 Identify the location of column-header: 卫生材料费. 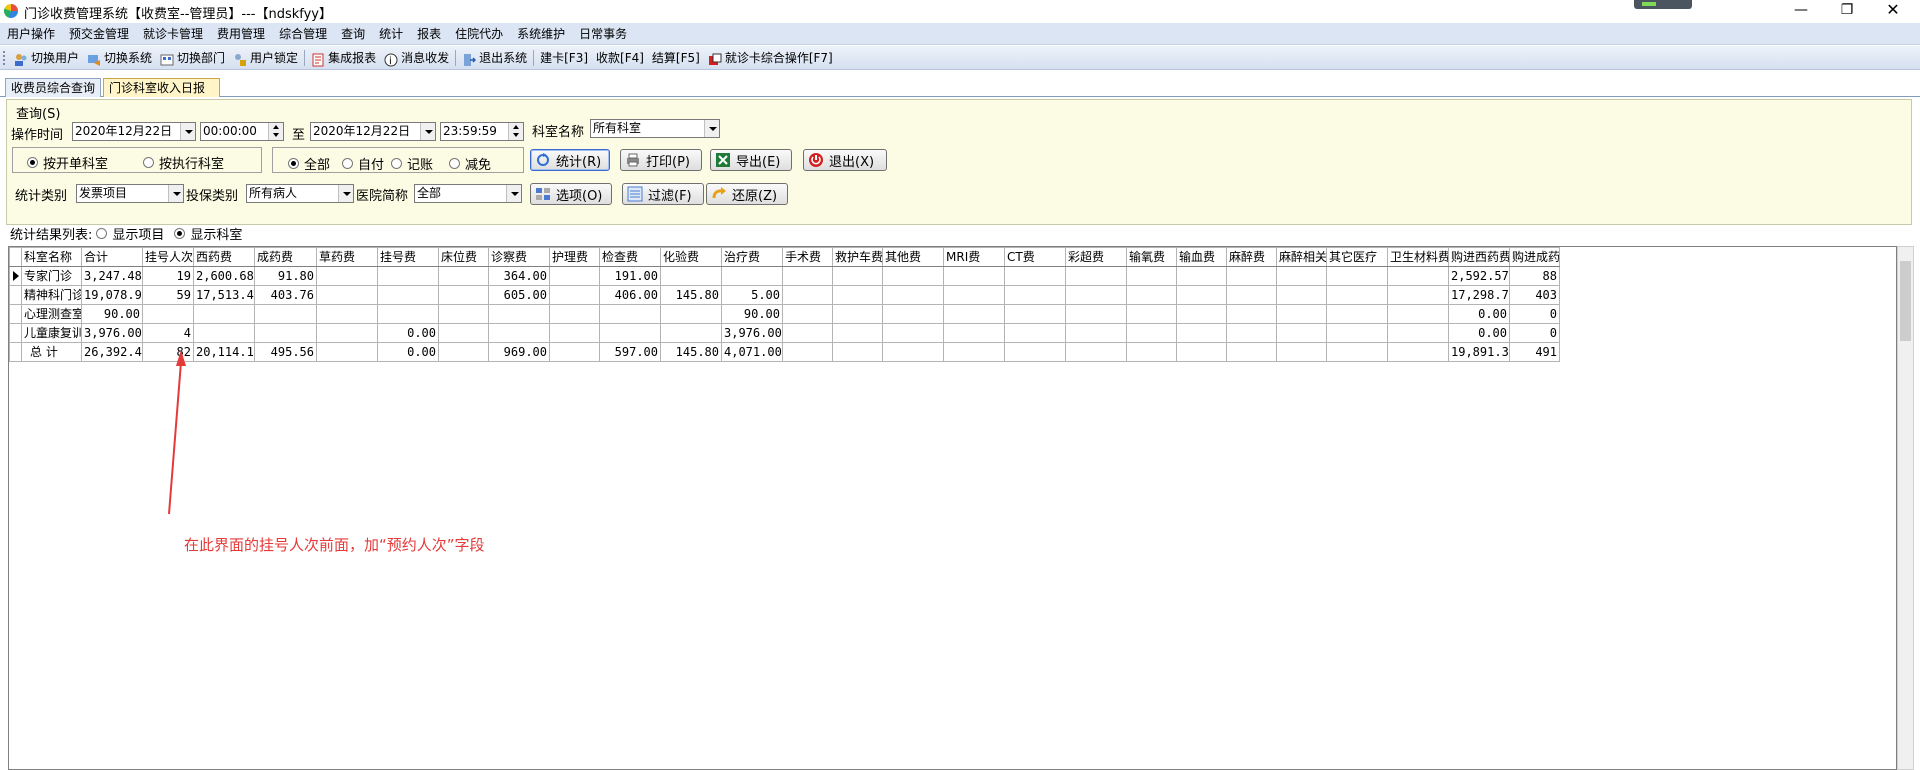
(1418, 257).